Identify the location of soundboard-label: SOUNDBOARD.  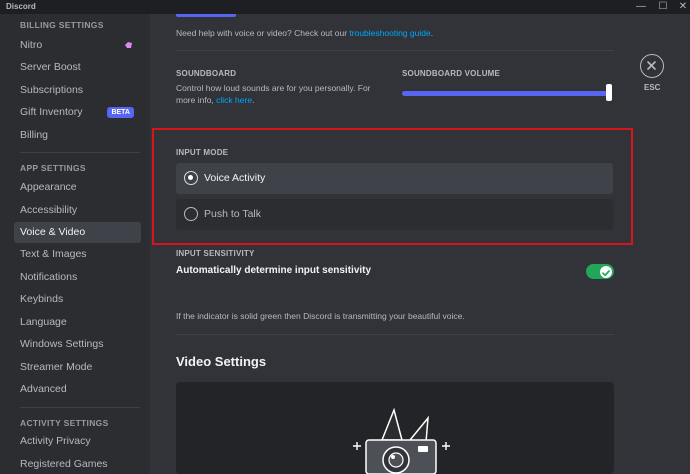
(206, 73).